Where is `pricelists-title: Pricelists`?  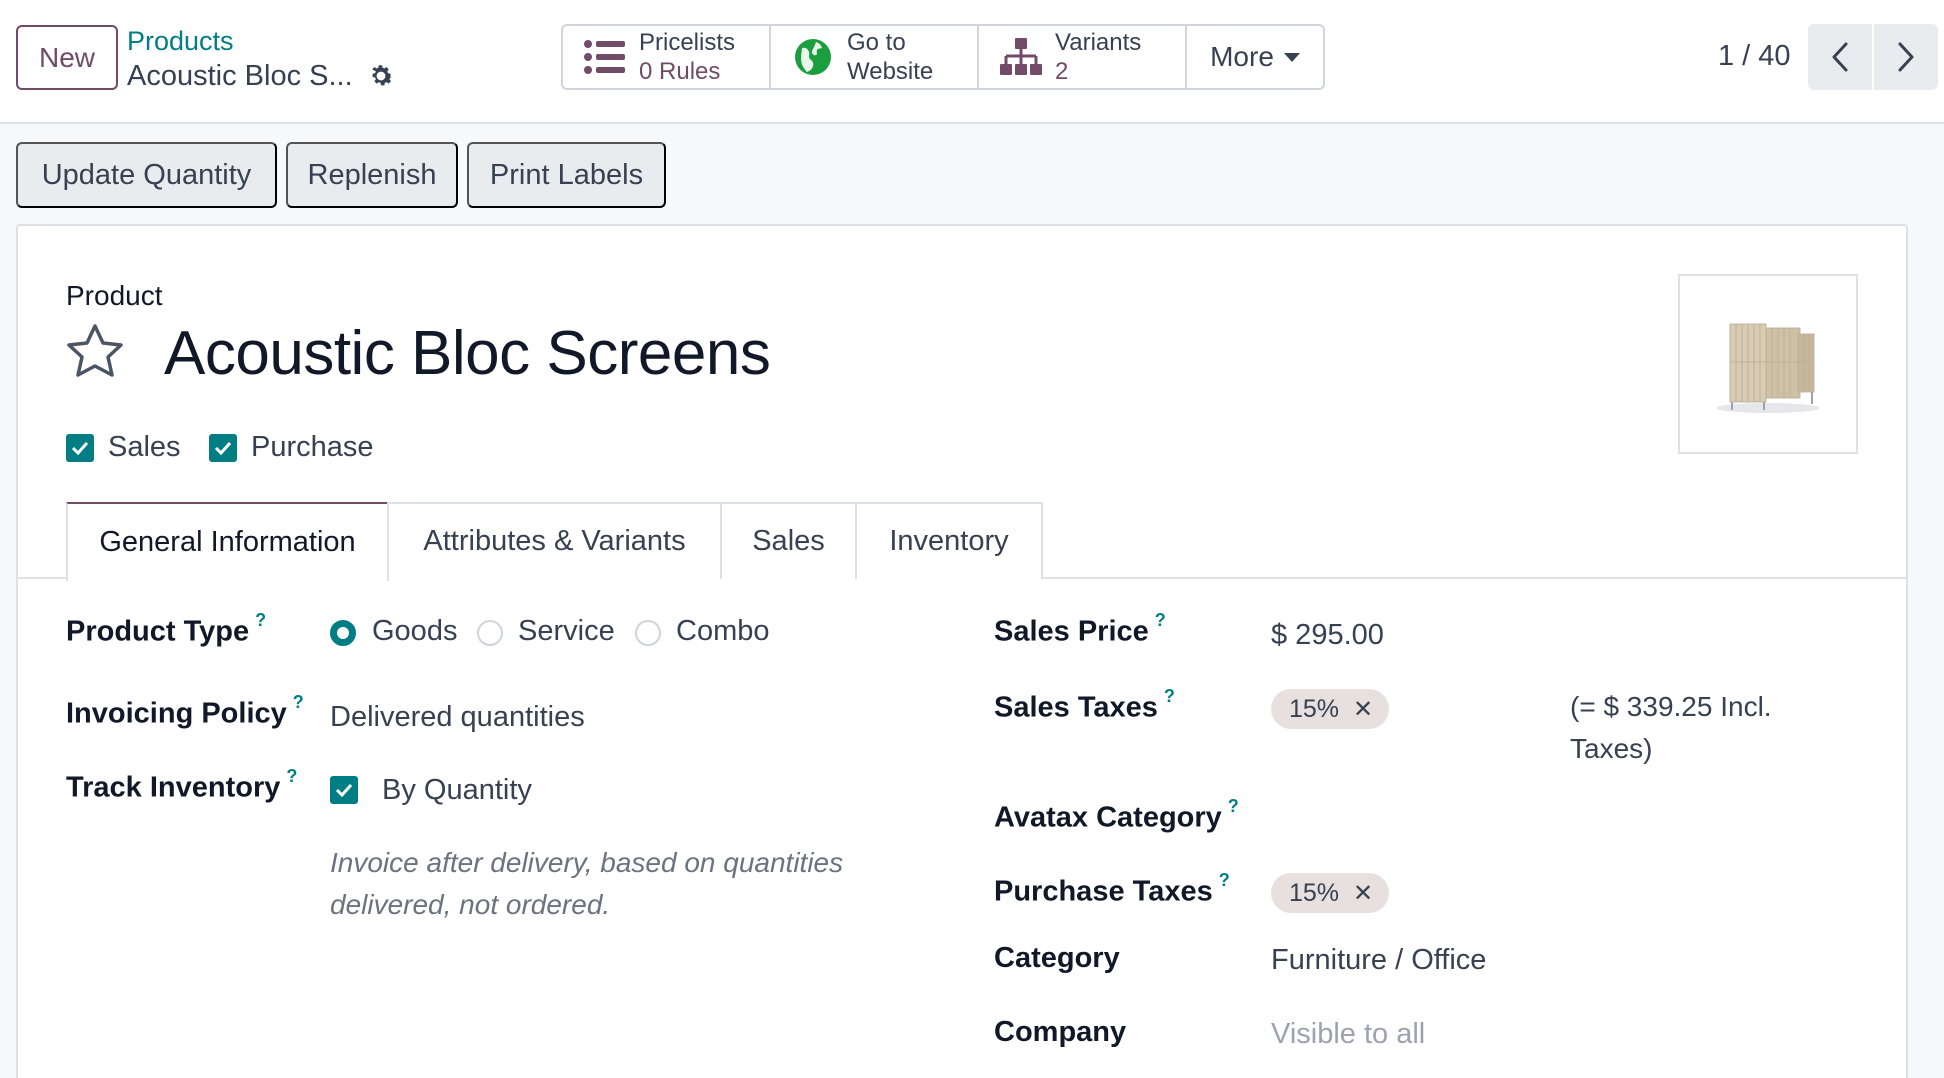
pricelists-title: Pricelists is located at coordinates (687, 42).